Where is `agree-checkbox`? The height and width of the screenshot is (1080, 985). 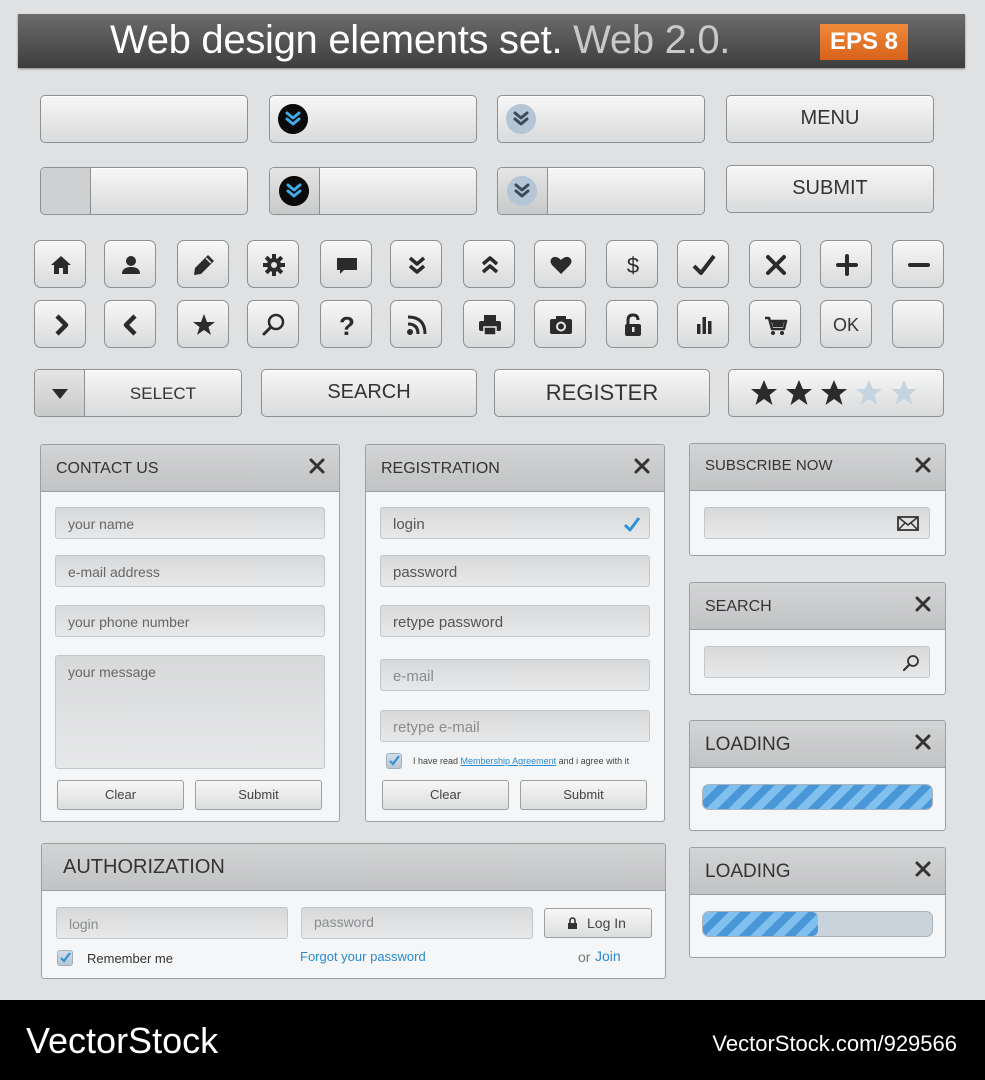
agree-checkbox is located at coordinates (394, 761).